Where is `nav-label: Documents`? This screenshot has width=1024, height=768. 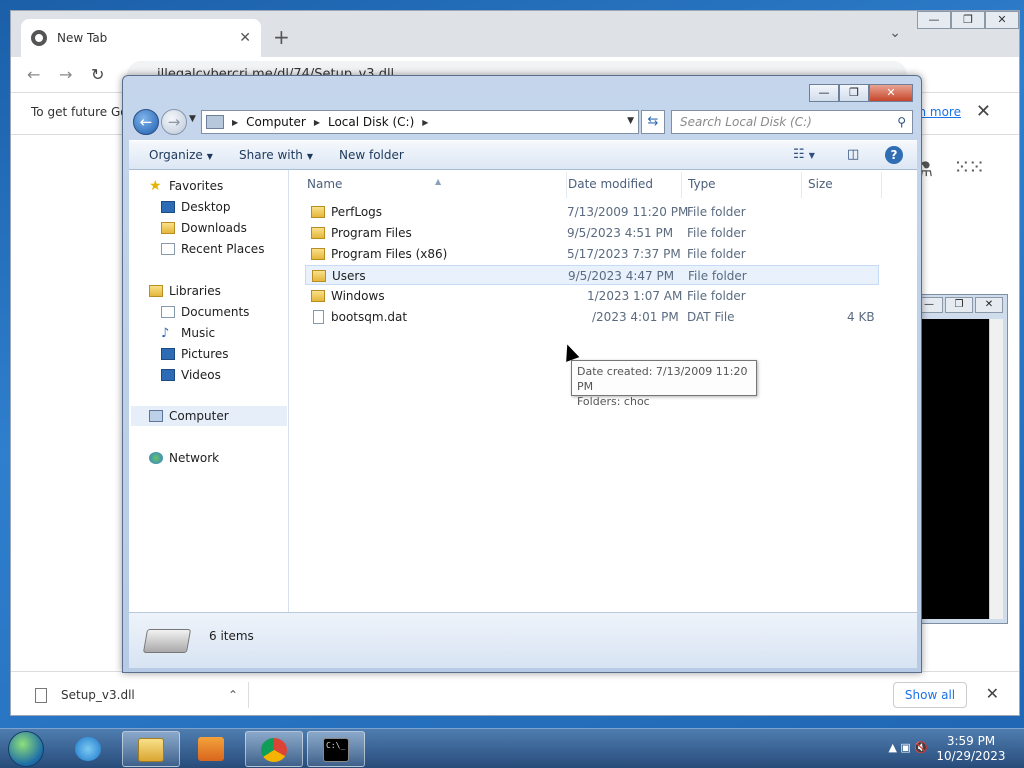 nav-label: Documents is located at coordinates (215, 312).